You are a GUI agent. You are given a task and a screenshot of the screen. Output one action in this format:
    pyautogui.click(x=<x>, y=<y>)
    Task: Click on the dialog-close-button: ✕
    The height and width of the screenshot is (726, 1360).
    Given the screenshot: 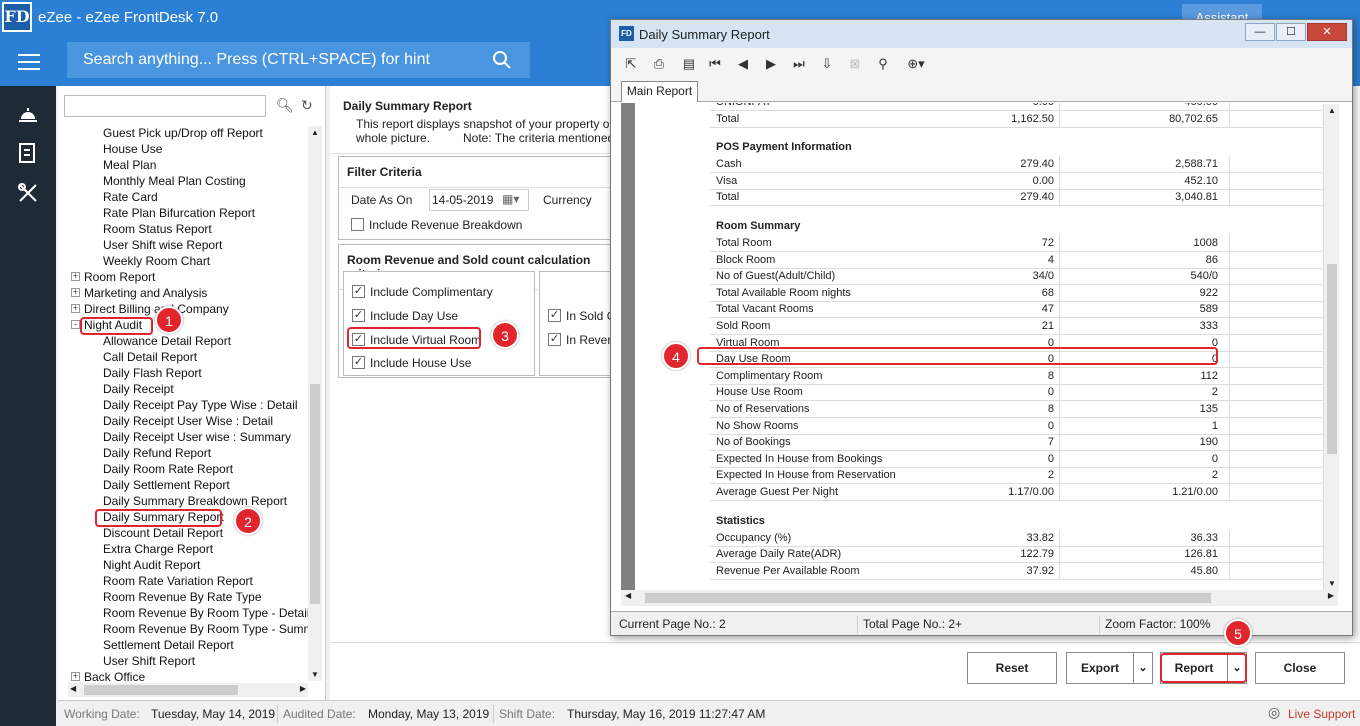 What is the action you would take?
    pyautogui.click(x=1327, y=32)
    